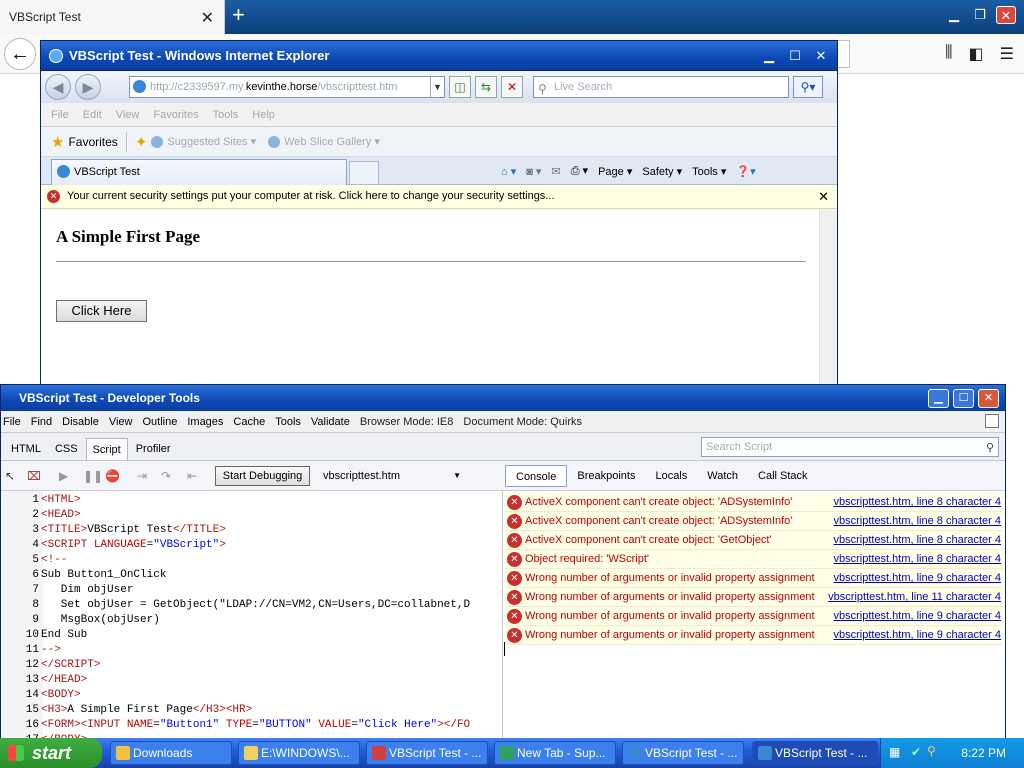  I want to click on search-input: ⚲ Live Search, so click(661, 87).